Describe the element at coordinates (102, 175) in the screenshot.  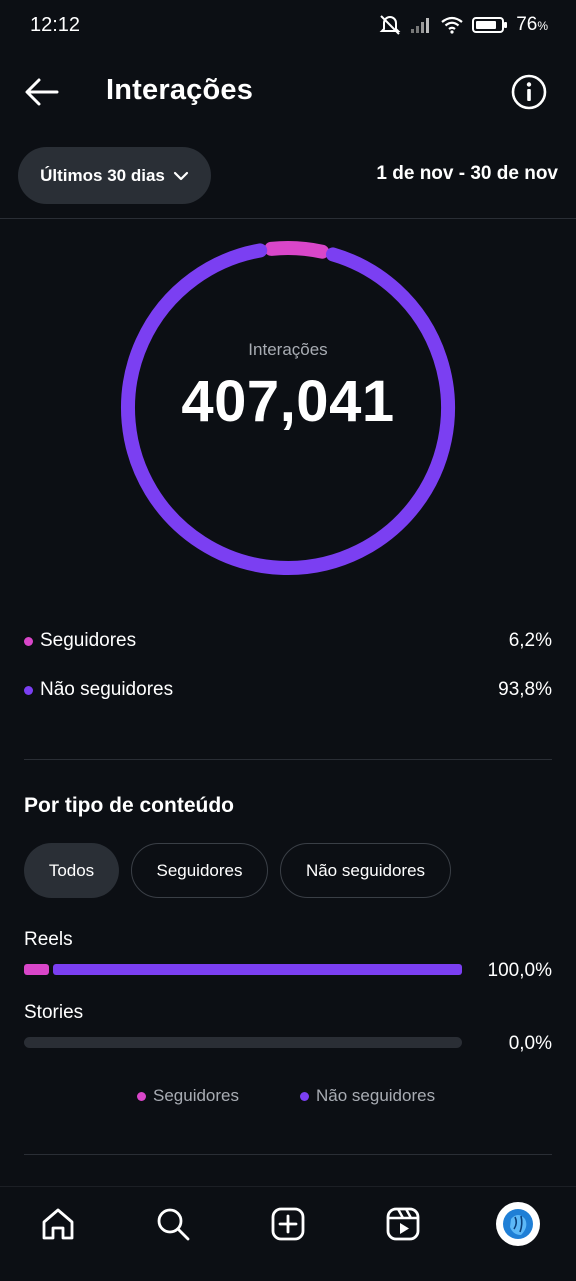
I see `date-range-dropdown-label: Últimos 30 dias` at that location.